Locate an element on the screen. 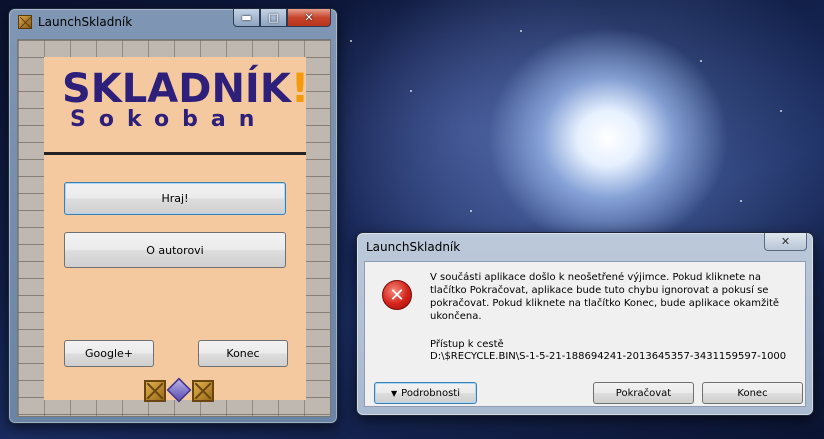 This screenshot has height=439, width=824. error-dialog-close-button: ✕ is located at coordinates (785, 242).